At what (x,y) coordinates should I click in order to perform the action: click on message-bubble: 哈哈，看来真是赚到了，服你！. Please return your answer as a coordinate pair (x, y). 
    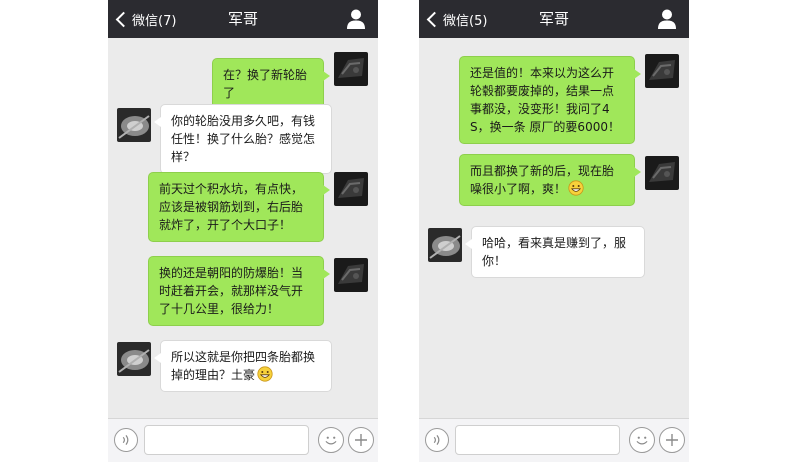
    Looking at the image, I should click on (555, 252).